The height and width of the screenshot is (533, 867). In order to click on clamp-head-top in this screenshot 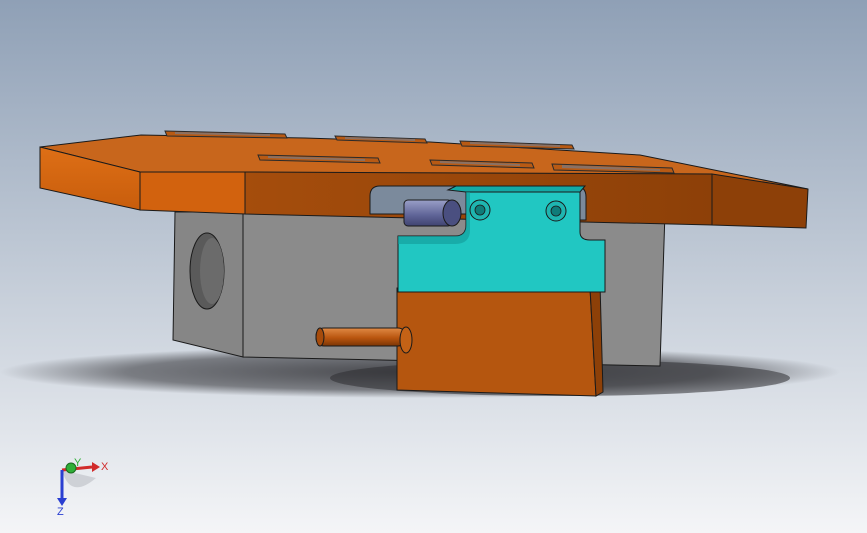, I will do `click(516, 189)`.